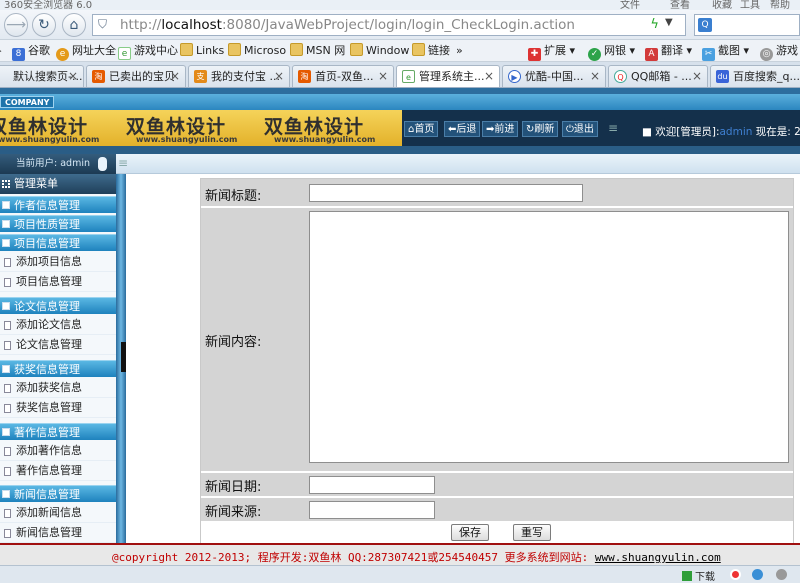 The height and width of the screenshot is (583, 800). What do you see at coordinates (708, 54) in the screenshot?
I see `scissors-icon: ✂` at bounding box center [708, 54].